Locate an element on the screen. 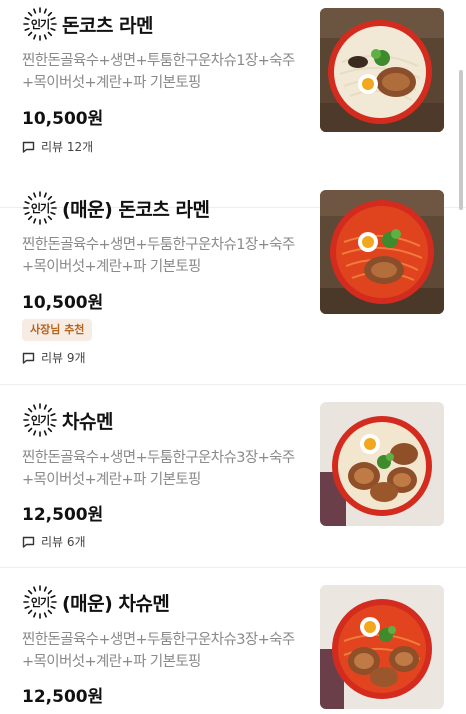  review-count-label: 리뷰 6개 is located at coordinates (63, 542).